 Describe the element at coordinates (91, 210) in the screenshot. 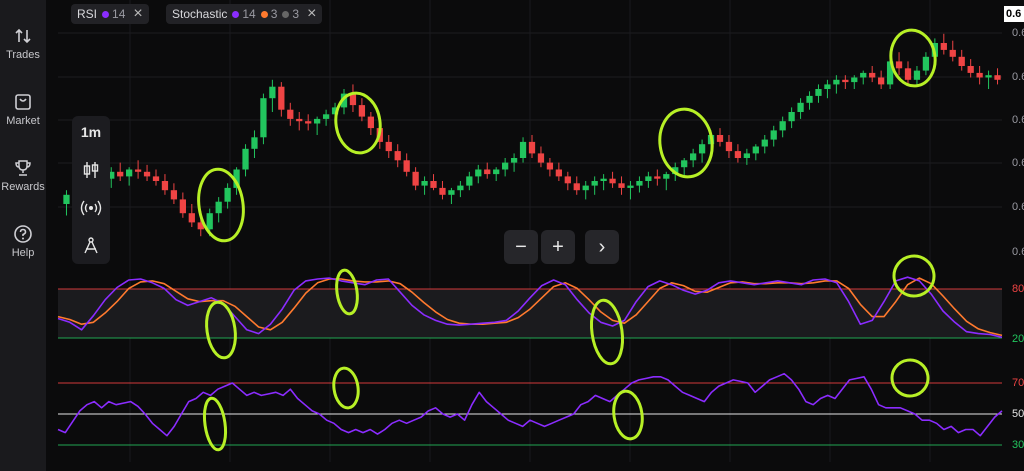

I see `broadcast-icon` at that location.